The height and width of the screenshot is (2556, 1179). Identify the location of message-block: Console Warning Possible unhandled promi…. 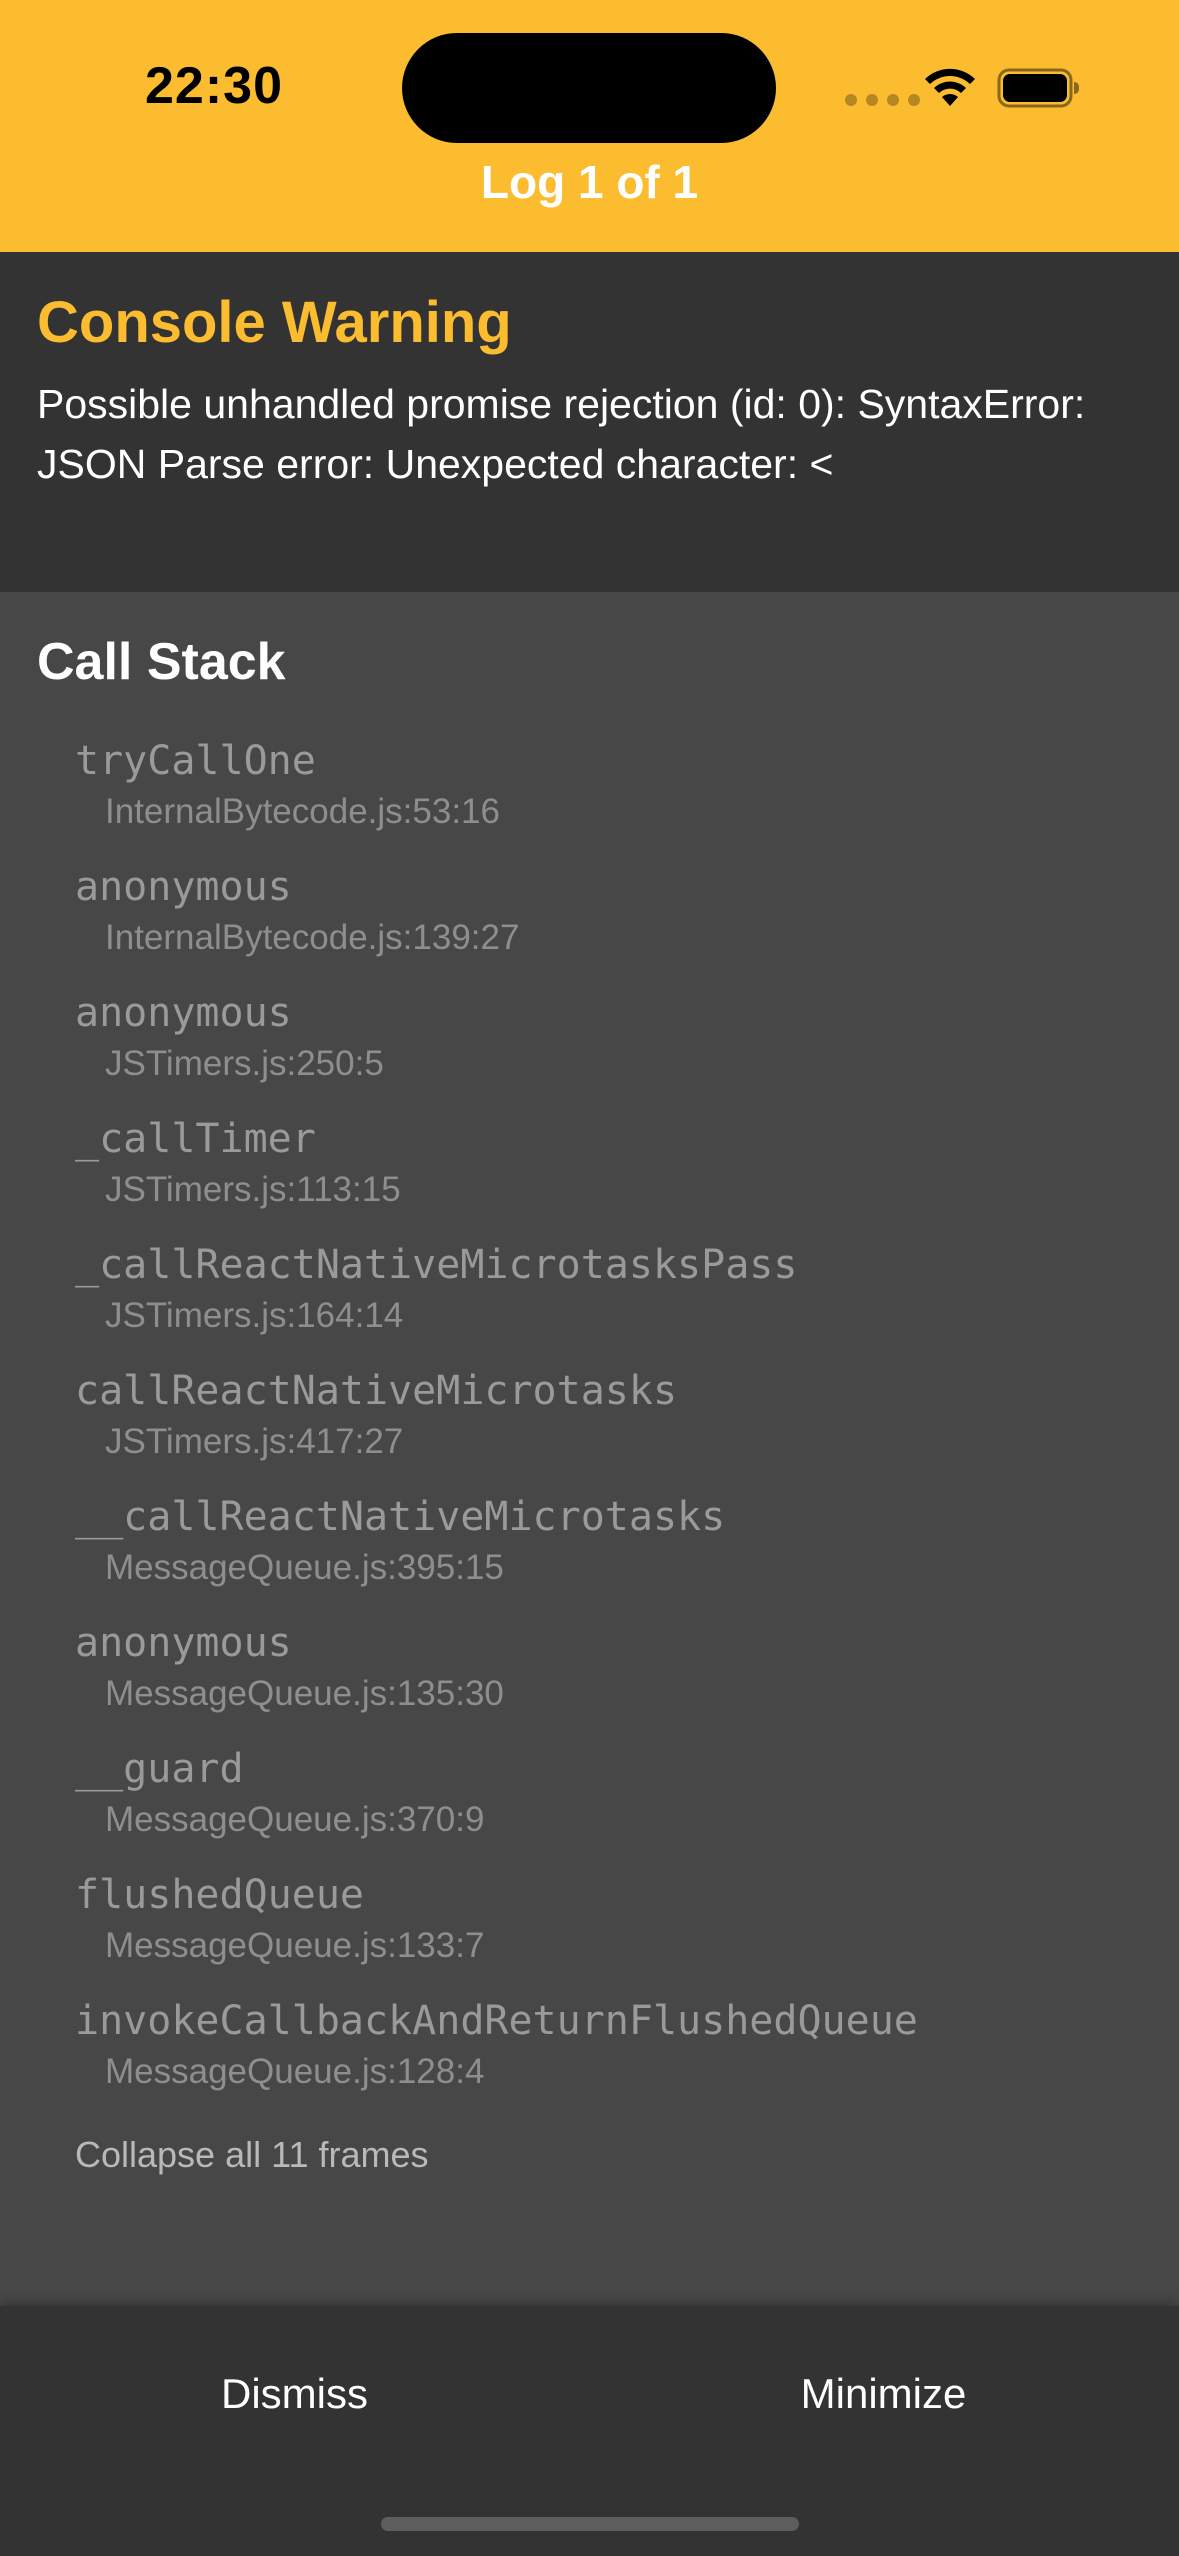
(589, 422).